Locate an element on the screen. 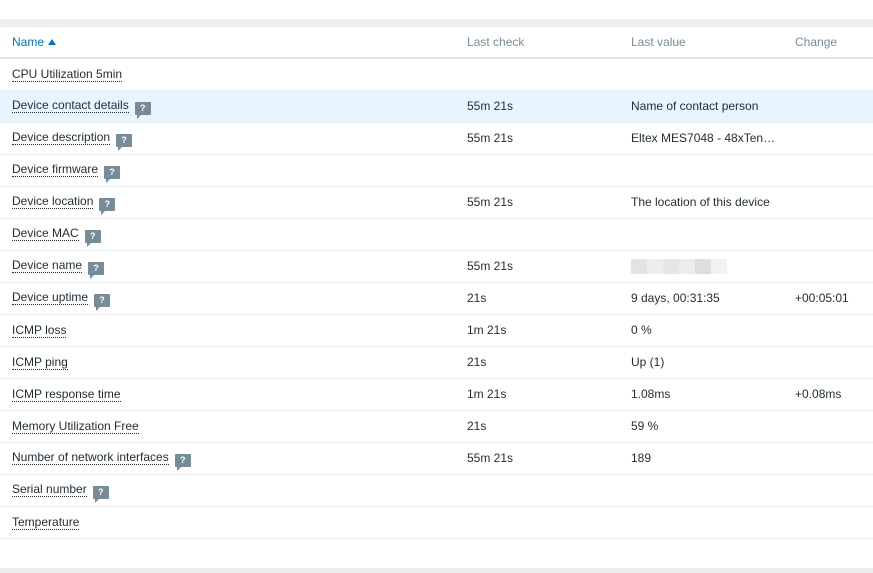  cell-last-value: 189 is located at coordinates (701, 458).